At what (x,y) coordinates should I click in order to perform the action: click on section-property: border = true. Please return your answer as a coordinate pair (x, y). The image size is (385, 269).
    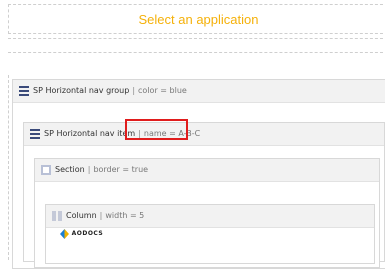
    Looking at the image, I should click on (121, 169).